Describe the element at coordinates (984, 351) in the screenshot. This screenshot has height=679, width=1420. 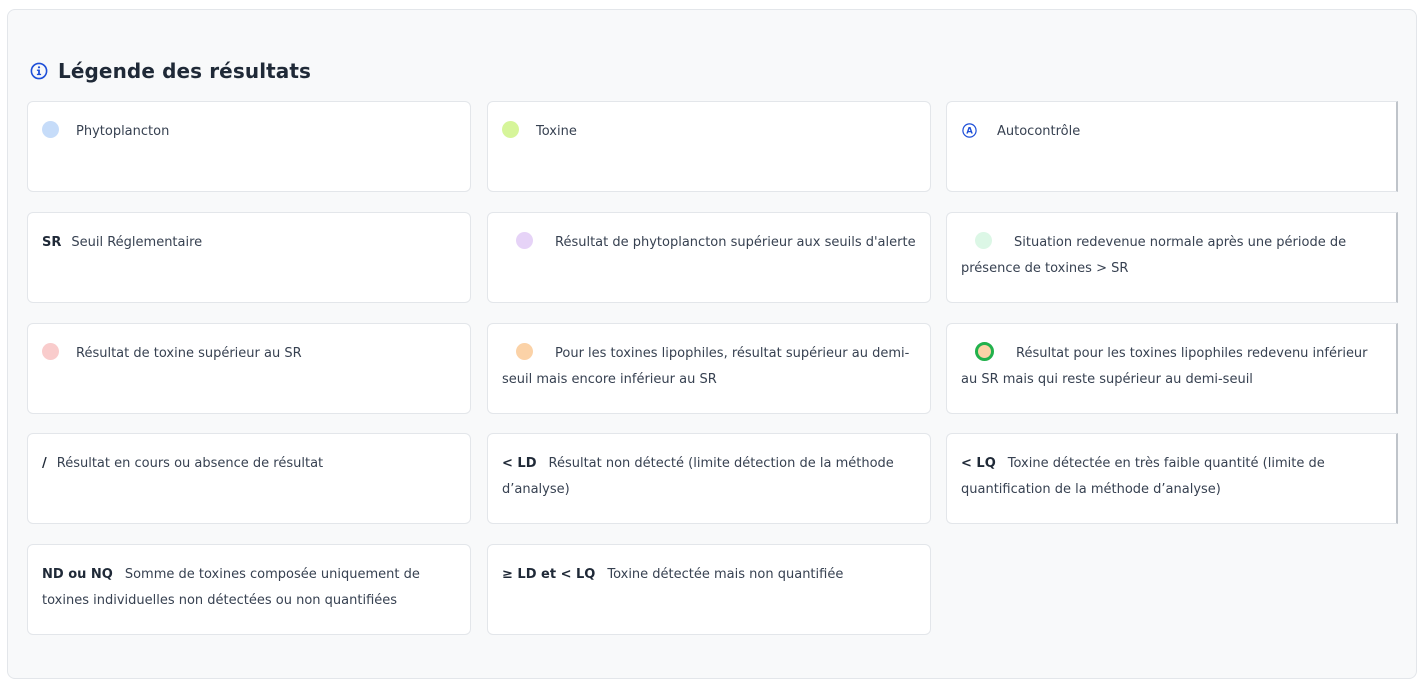
I see `redevenu-ring-dot` at that location.